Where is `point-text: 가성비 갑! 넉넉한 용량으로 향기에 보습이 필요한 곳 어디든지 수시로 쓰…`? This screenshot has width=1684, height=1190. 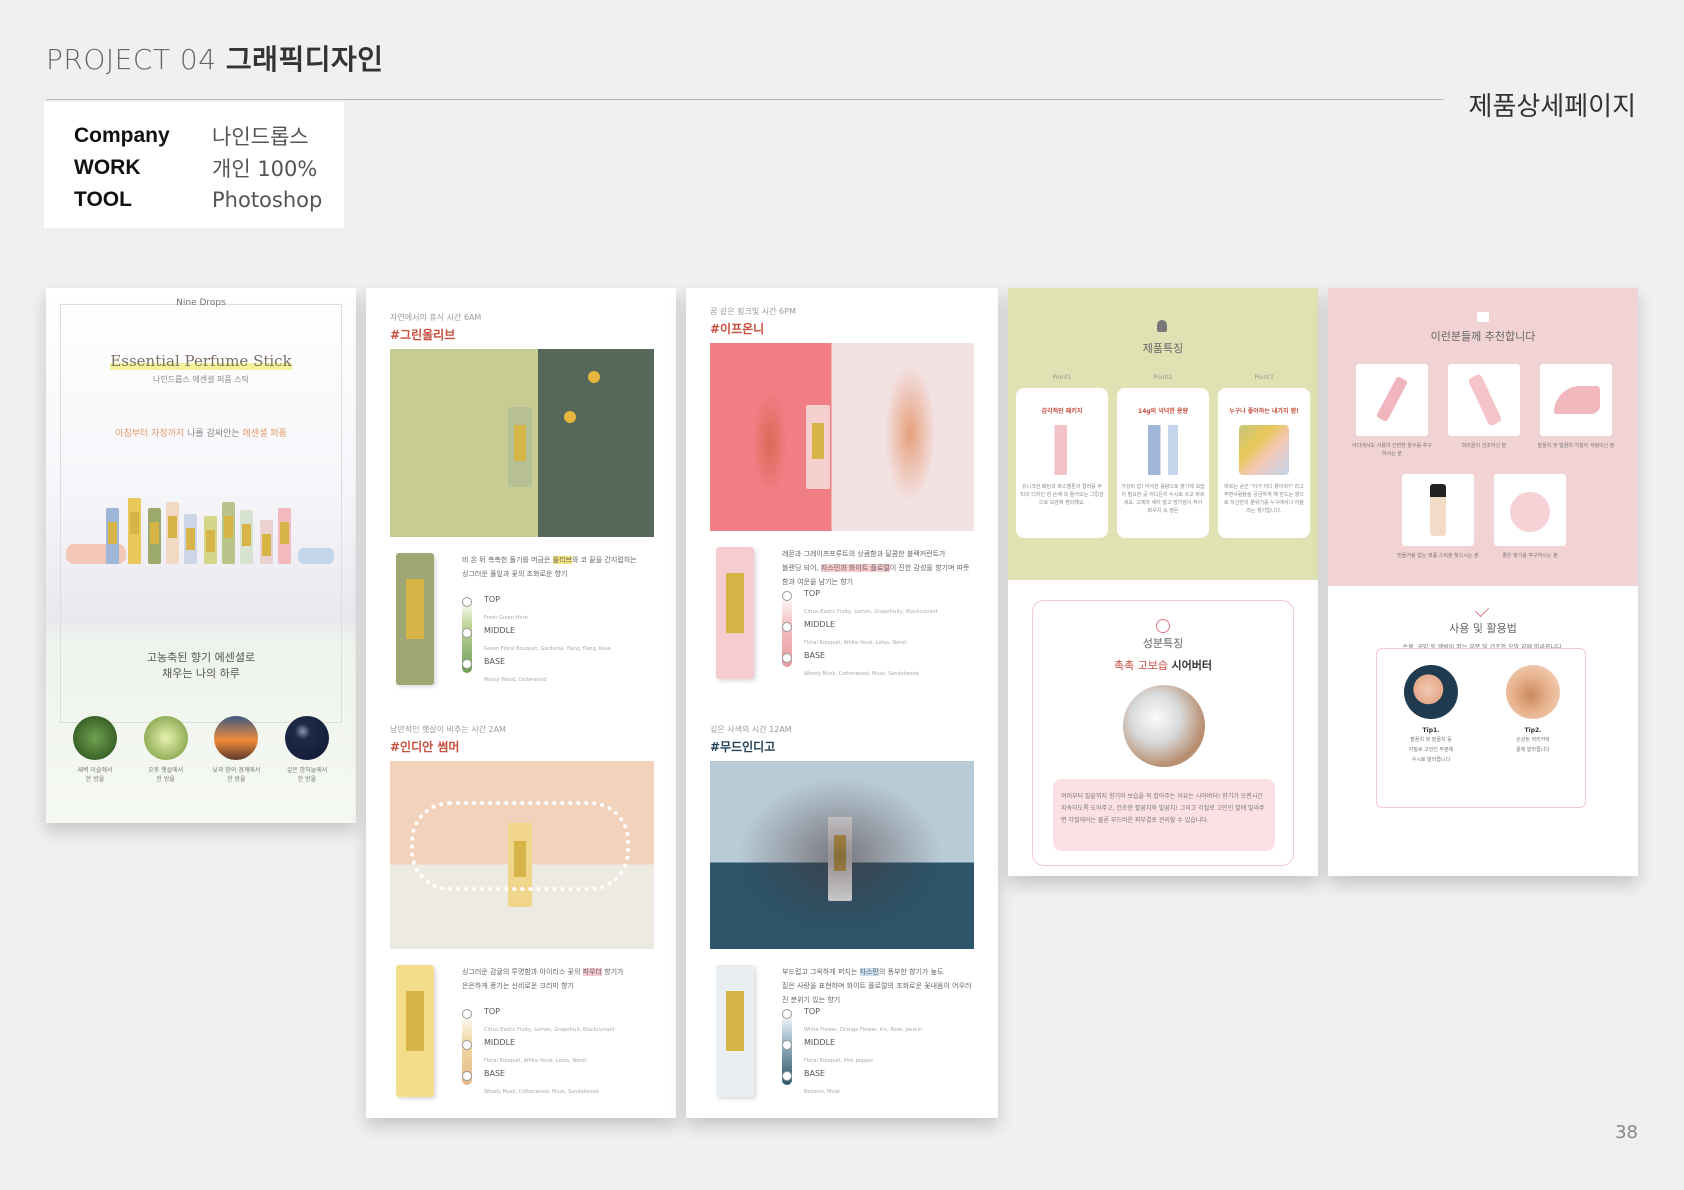 point-text: 가성비 갑! 넉넉한 용량으로 향기에 보습이 필요한 곳 어디든지 수시로 쓰… is located at coordinates (1163, 499).